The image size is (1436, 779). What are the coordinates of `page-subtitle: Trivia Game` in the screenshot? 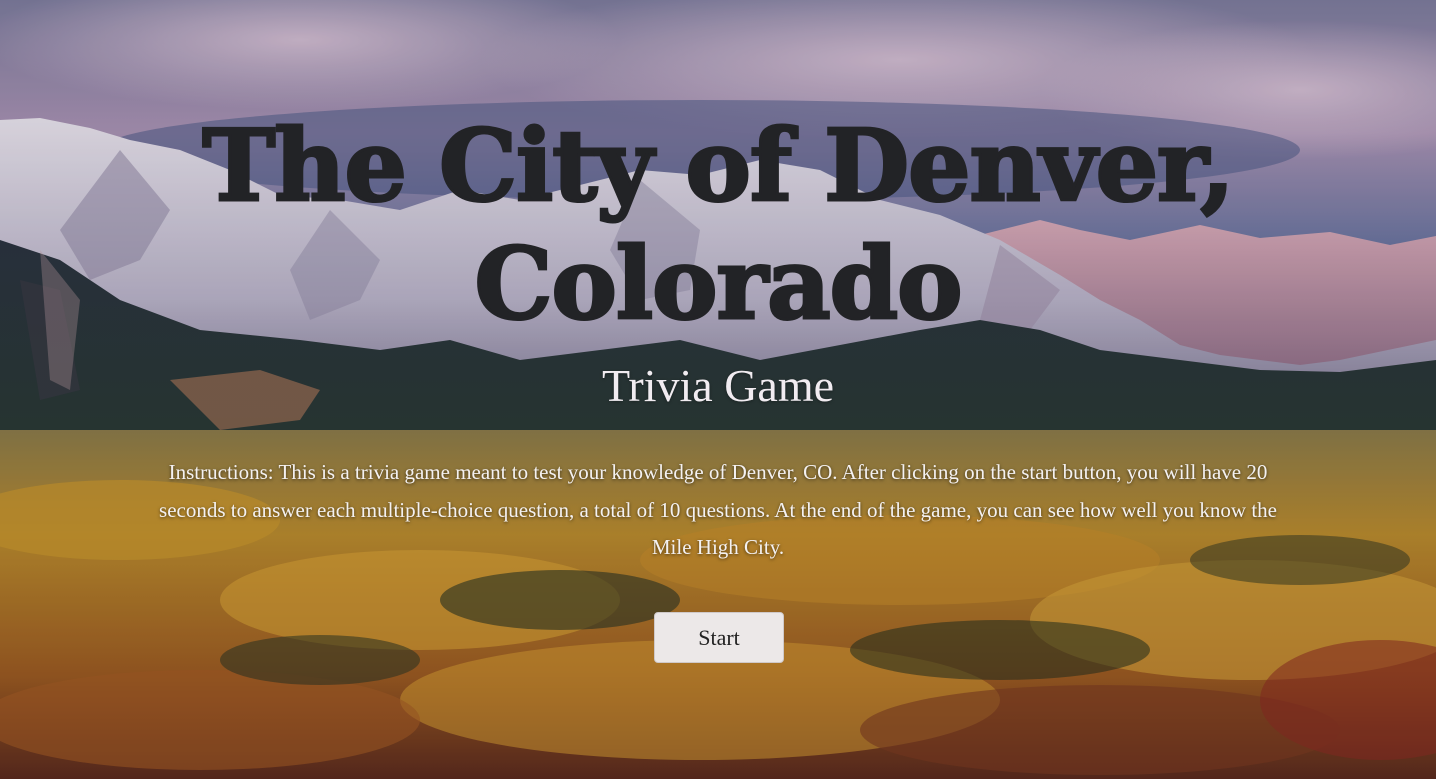 It's located at (718, 385).